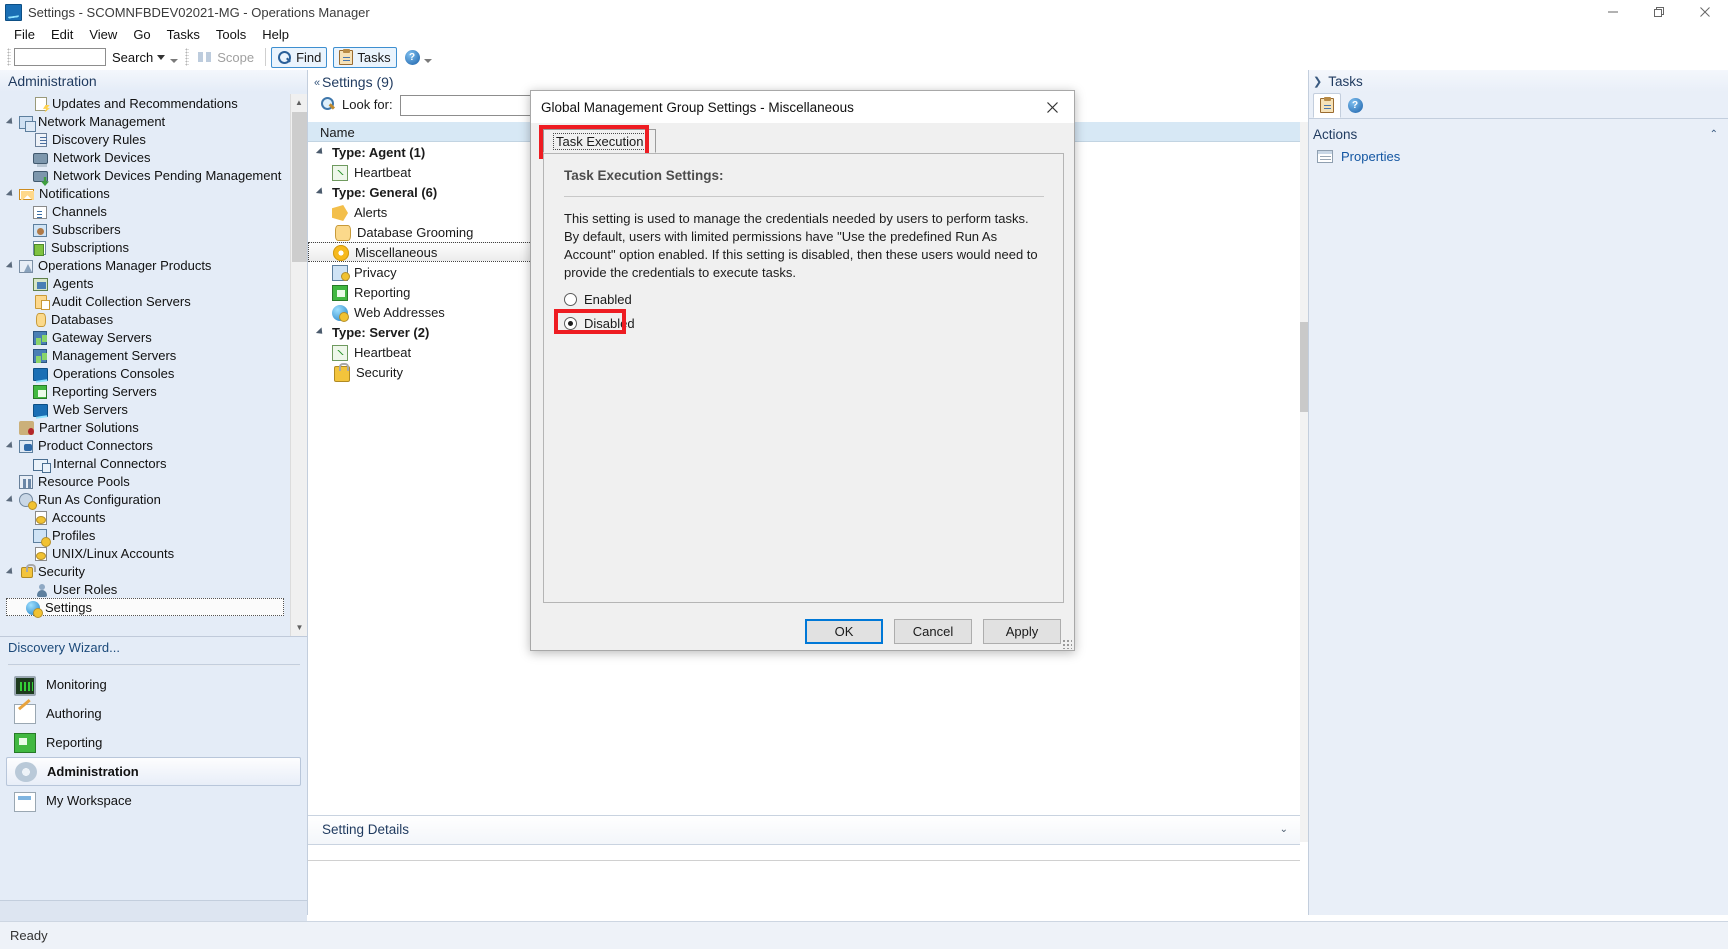  Describe the element at coordinates (141, 34) in the screenshot. I see `menu-go: Go` at that location.